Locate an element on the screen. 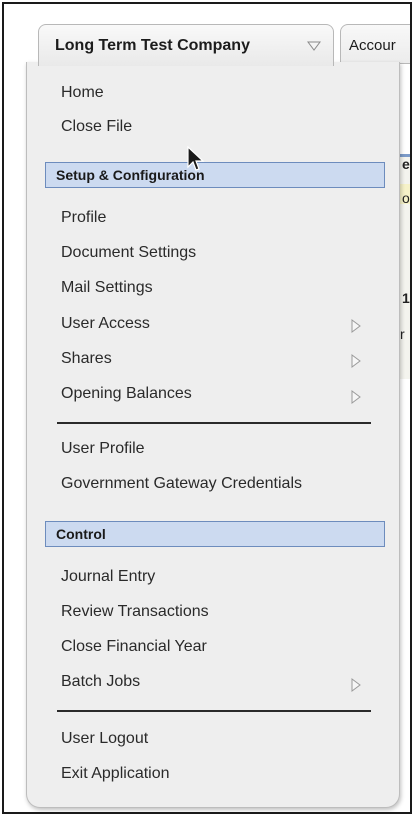 The height and width of the screenshot is (816, 416). tab-bar: Long Term Test Company Accour is located at coordinates (207, 35).